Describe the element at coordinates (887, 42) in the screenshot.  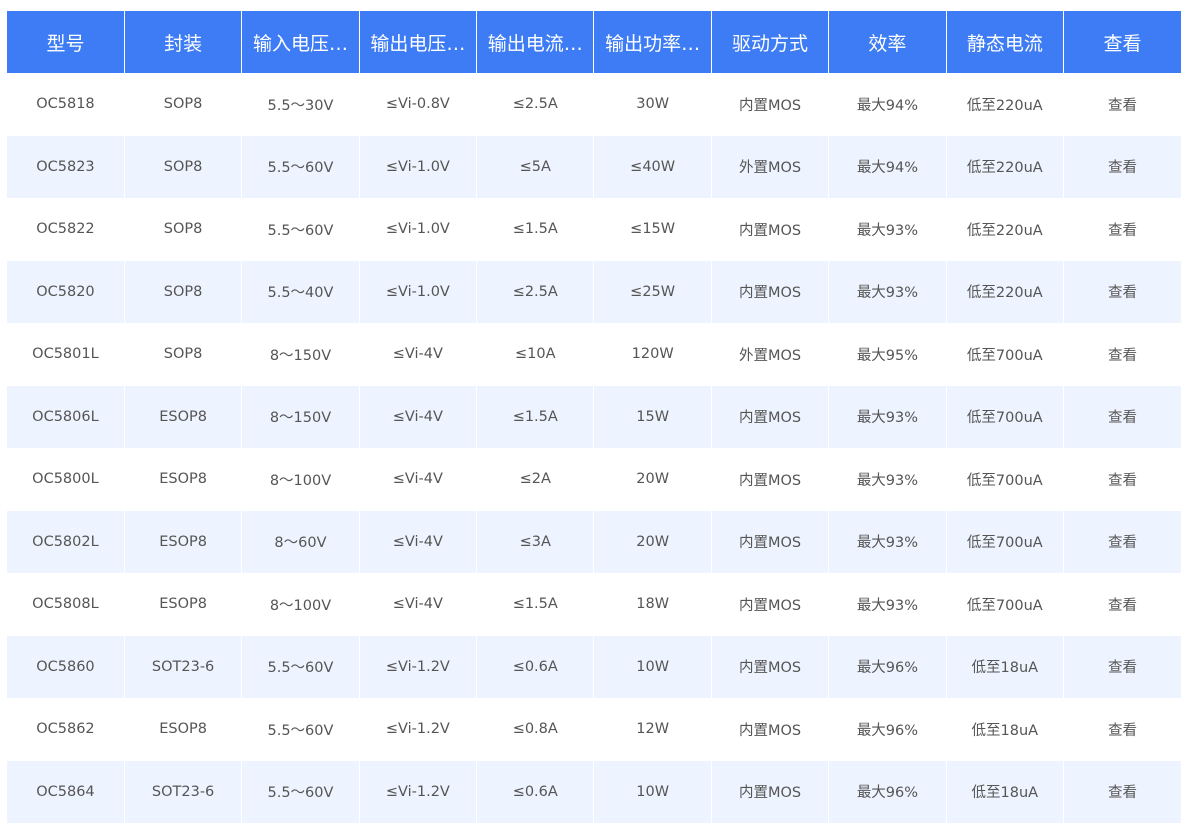
I see `header-efficiency: 效率` at that location.